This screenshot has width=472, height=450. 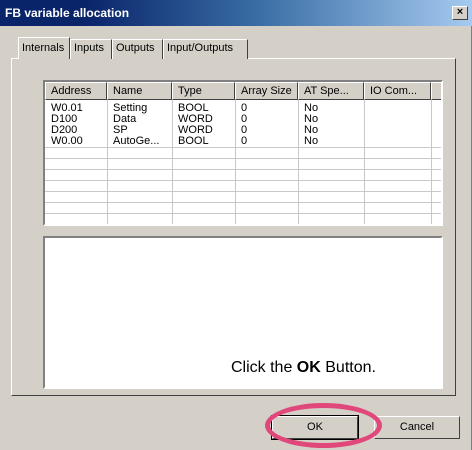 What do you see at coordinates (236, 13) in the screenshot?
I see `title-bar: FB variable allocation ×` at bounding box center [236, 13].